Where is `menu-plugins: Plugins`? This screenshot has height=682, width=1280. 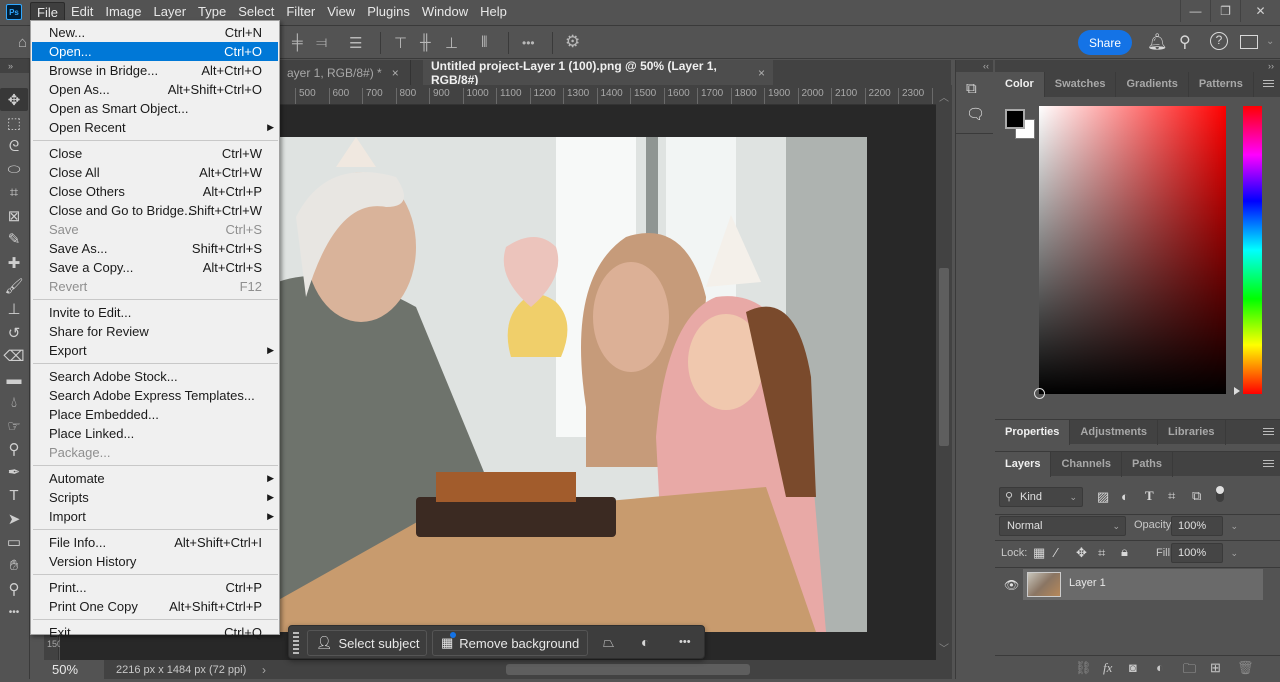
menu-plugins: Plugins is located at coordinates (388, 12).